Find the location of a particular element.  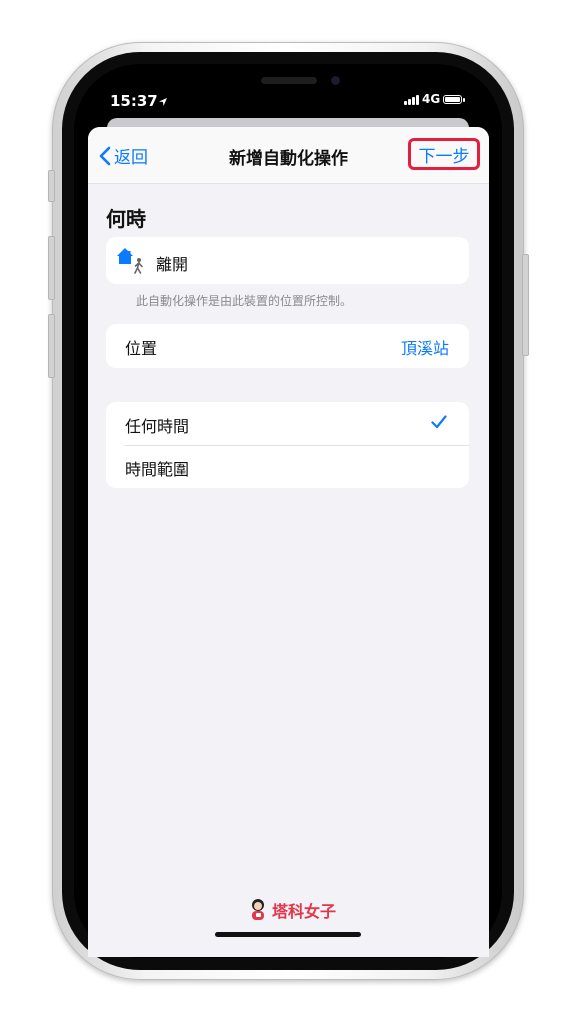

section-title: 何時 is located at coordinates (126, 219).